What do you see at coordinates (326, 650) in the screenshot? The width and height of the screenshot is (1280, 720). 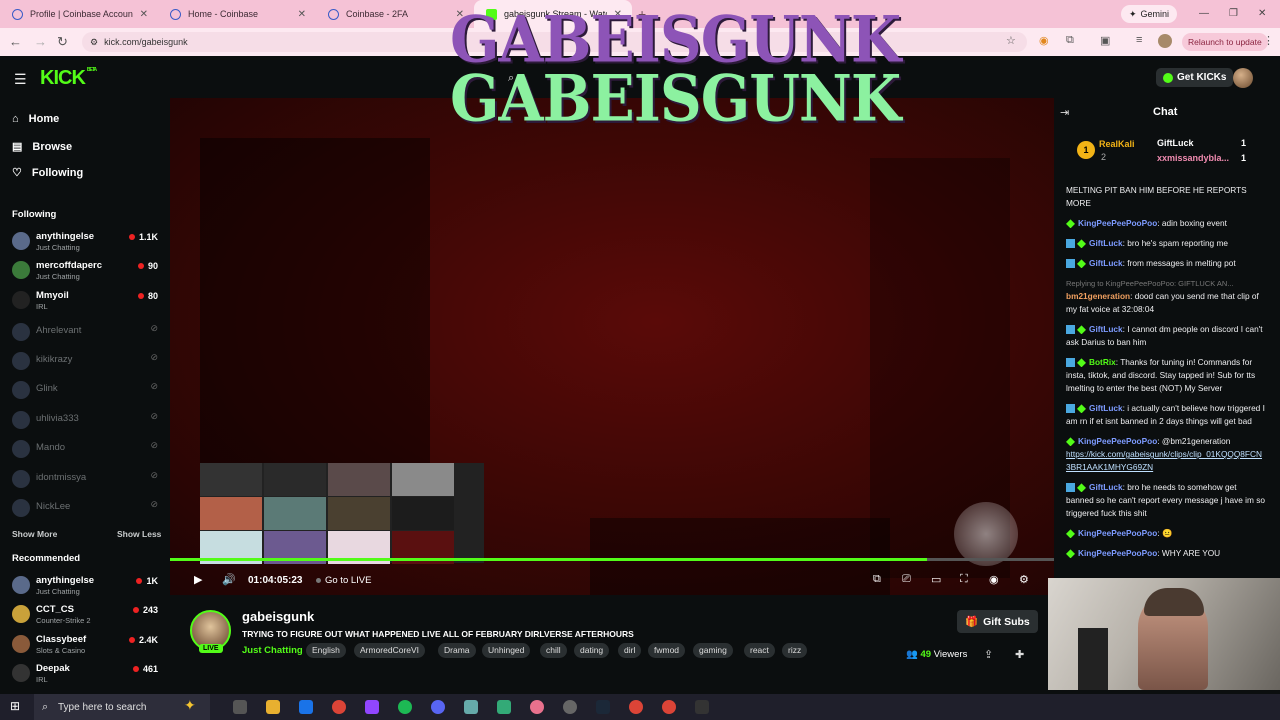 I see `stream-tag: English` at bounding box center [326, 650].